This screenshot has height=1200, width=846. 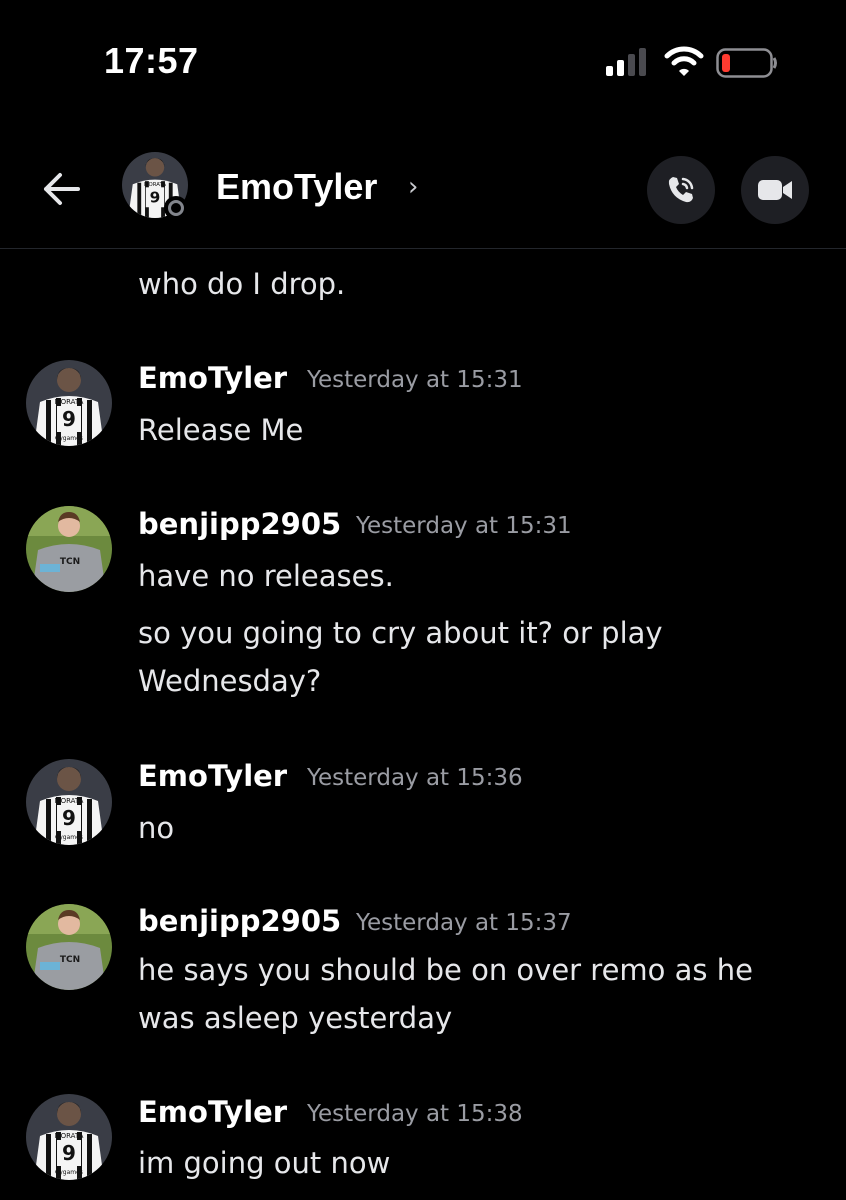 I want to click on message-text: im going out now, so click(x=264, y=1163).